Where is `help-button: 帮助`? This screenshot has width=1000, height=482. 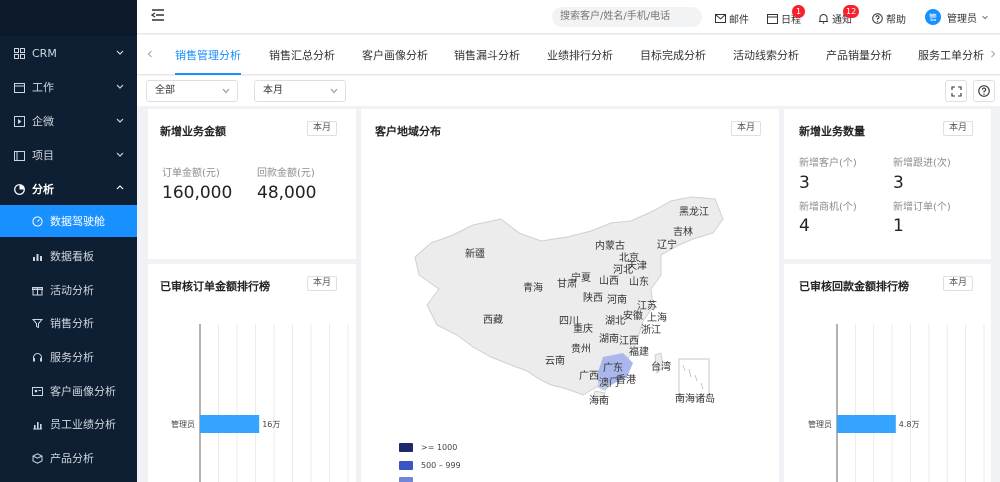
help-button: 帮助 is located at coordinates (889, 18).